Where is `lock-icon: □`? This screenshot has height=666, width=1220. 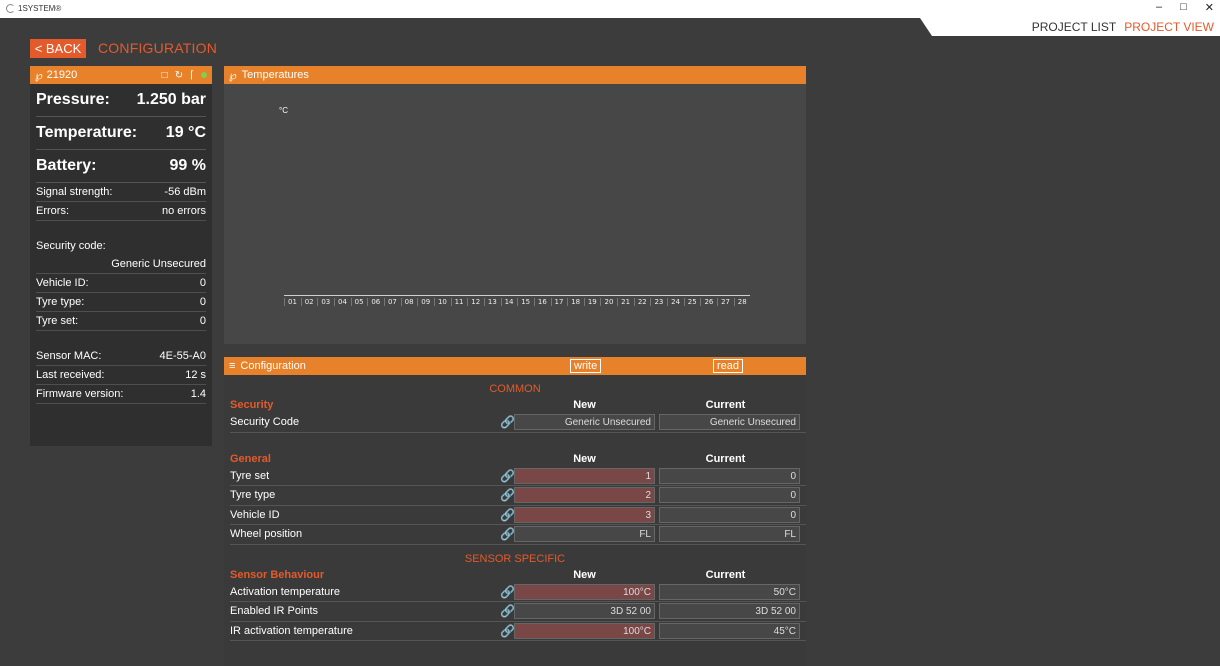 lock-icon: □ is located at coordinates (165, 75).